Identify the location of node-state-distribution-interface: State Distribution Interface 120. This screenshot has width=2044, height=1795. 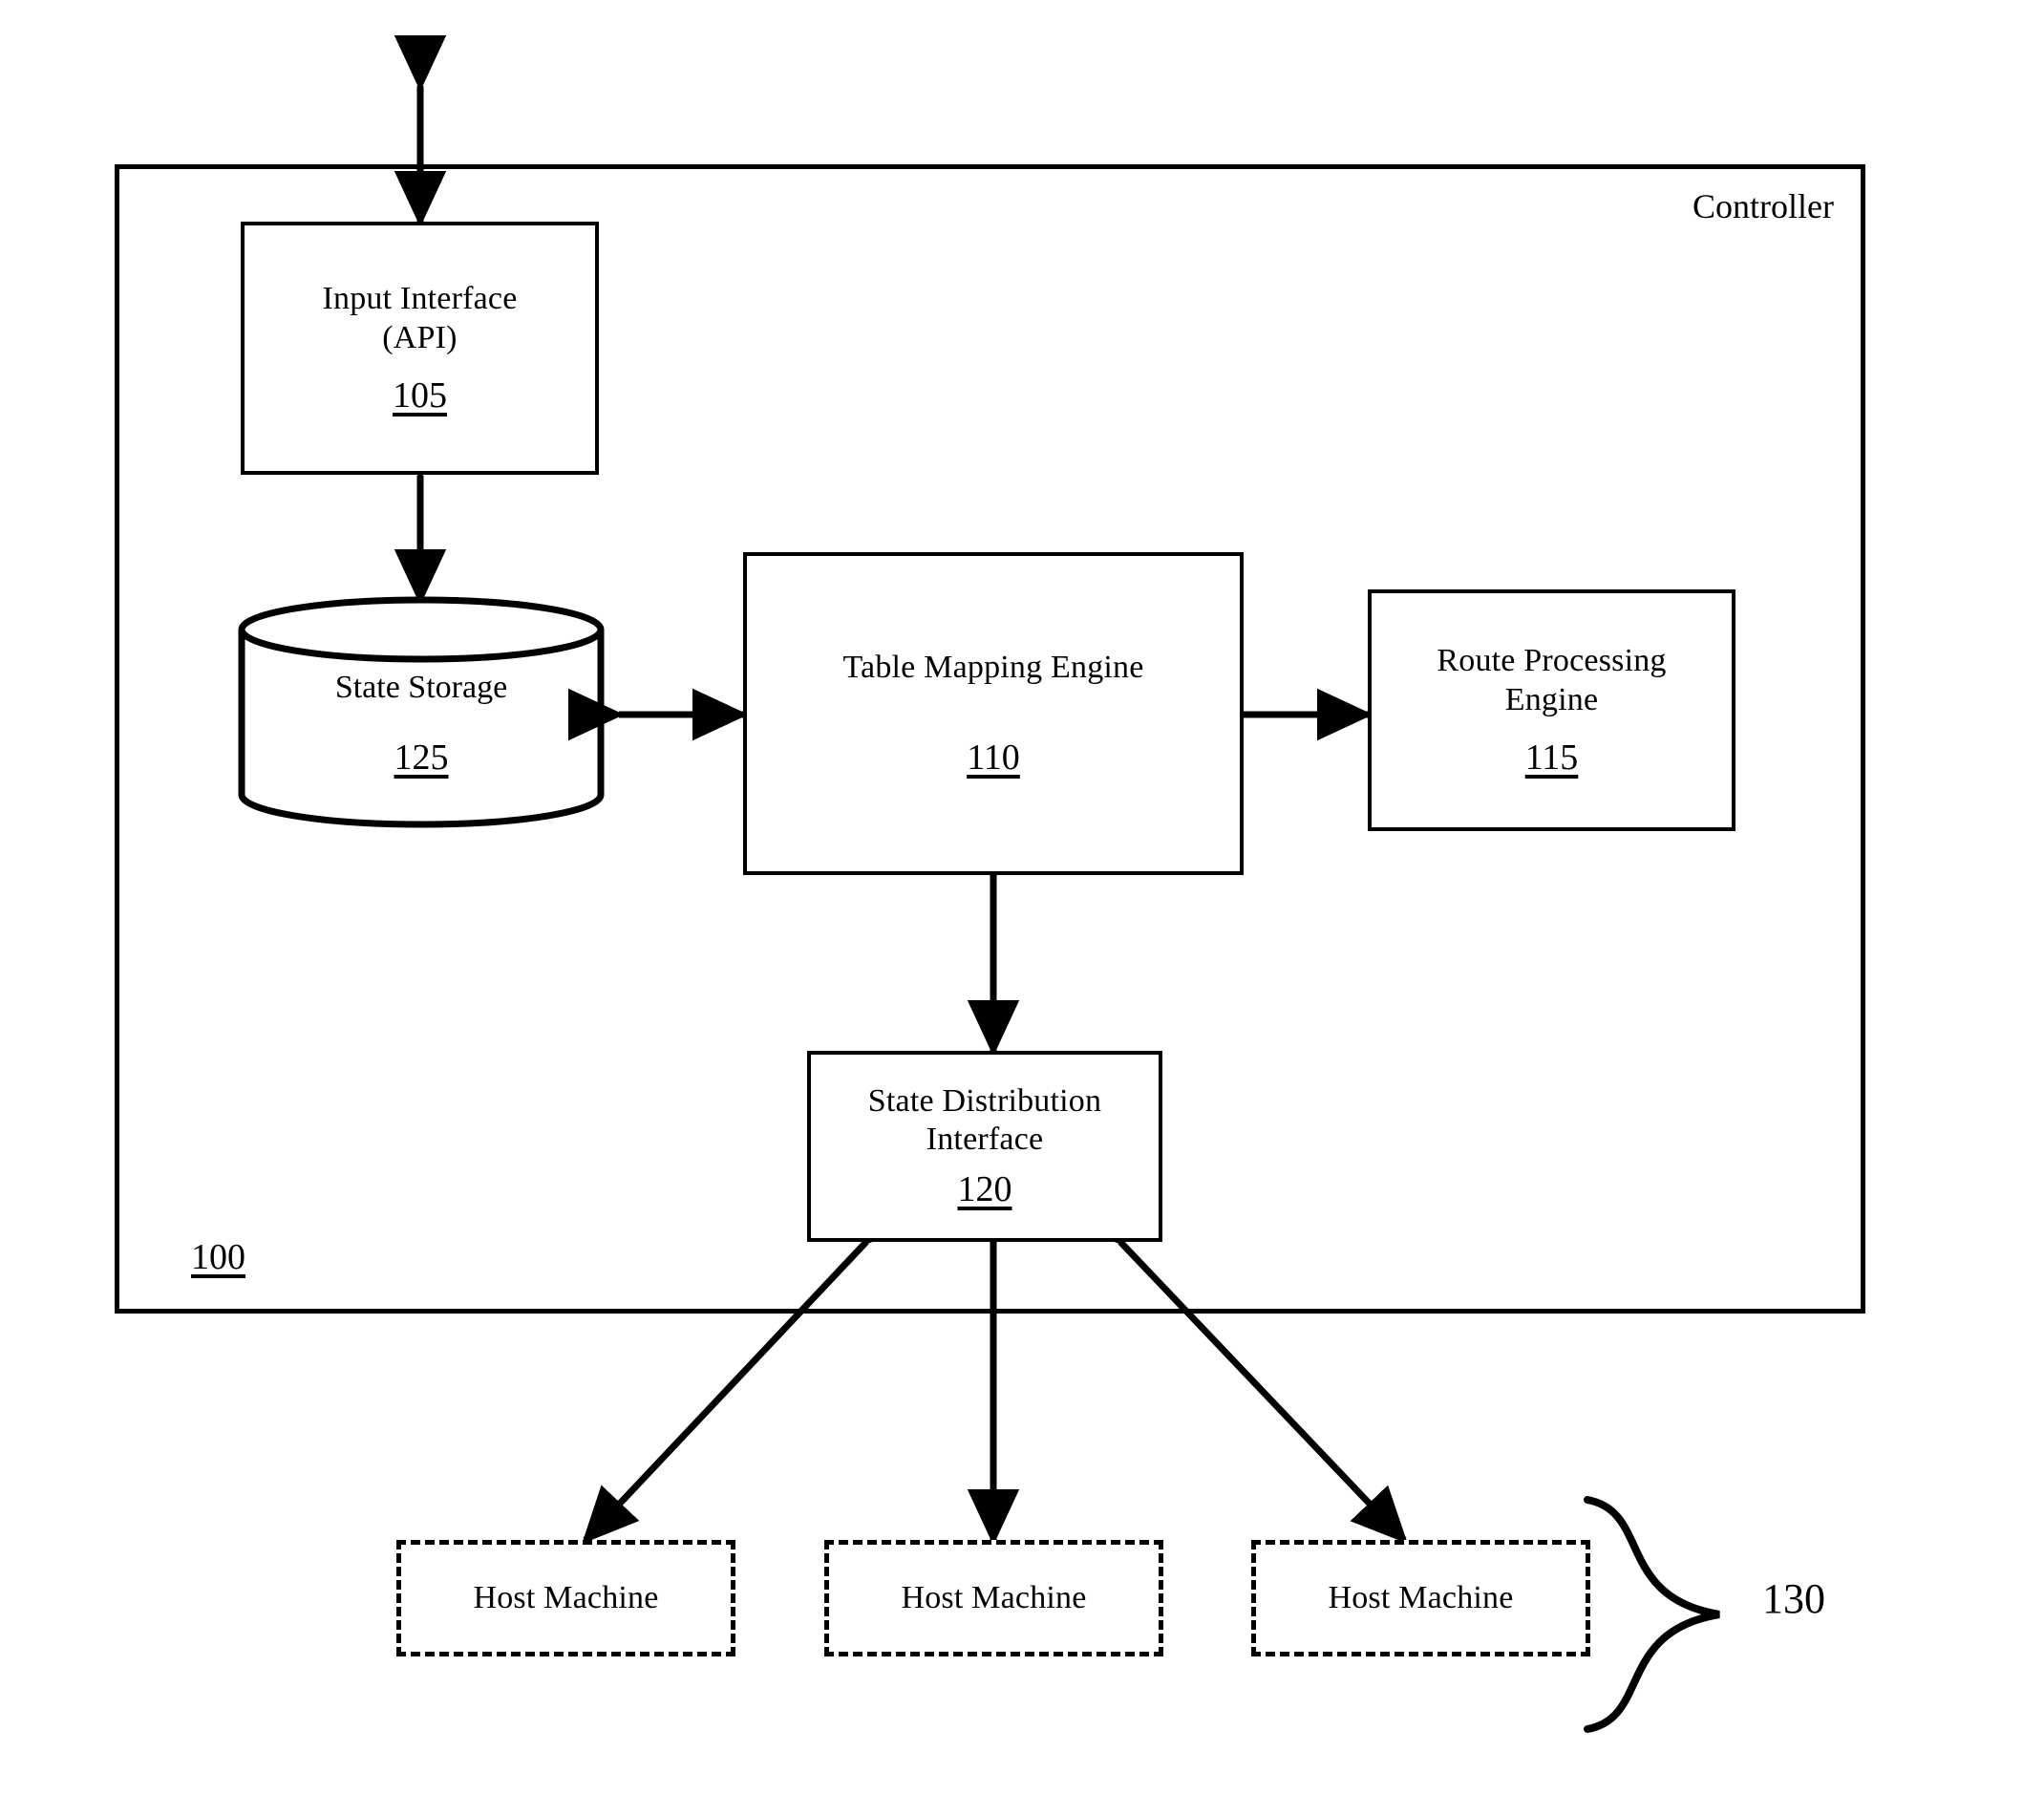
(984, 1146).